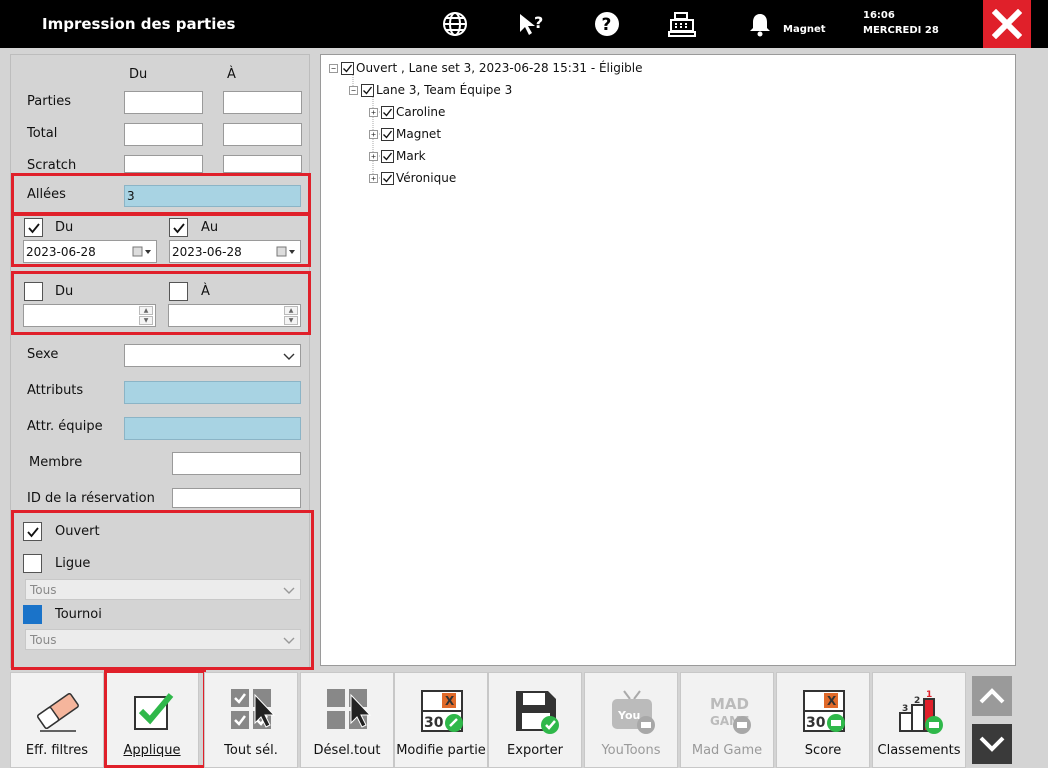  Describe the element at coordinates (430, 90) in the screenshot. I see `tree-node-team: − Lane 3, Team Équipe 3` at that location.